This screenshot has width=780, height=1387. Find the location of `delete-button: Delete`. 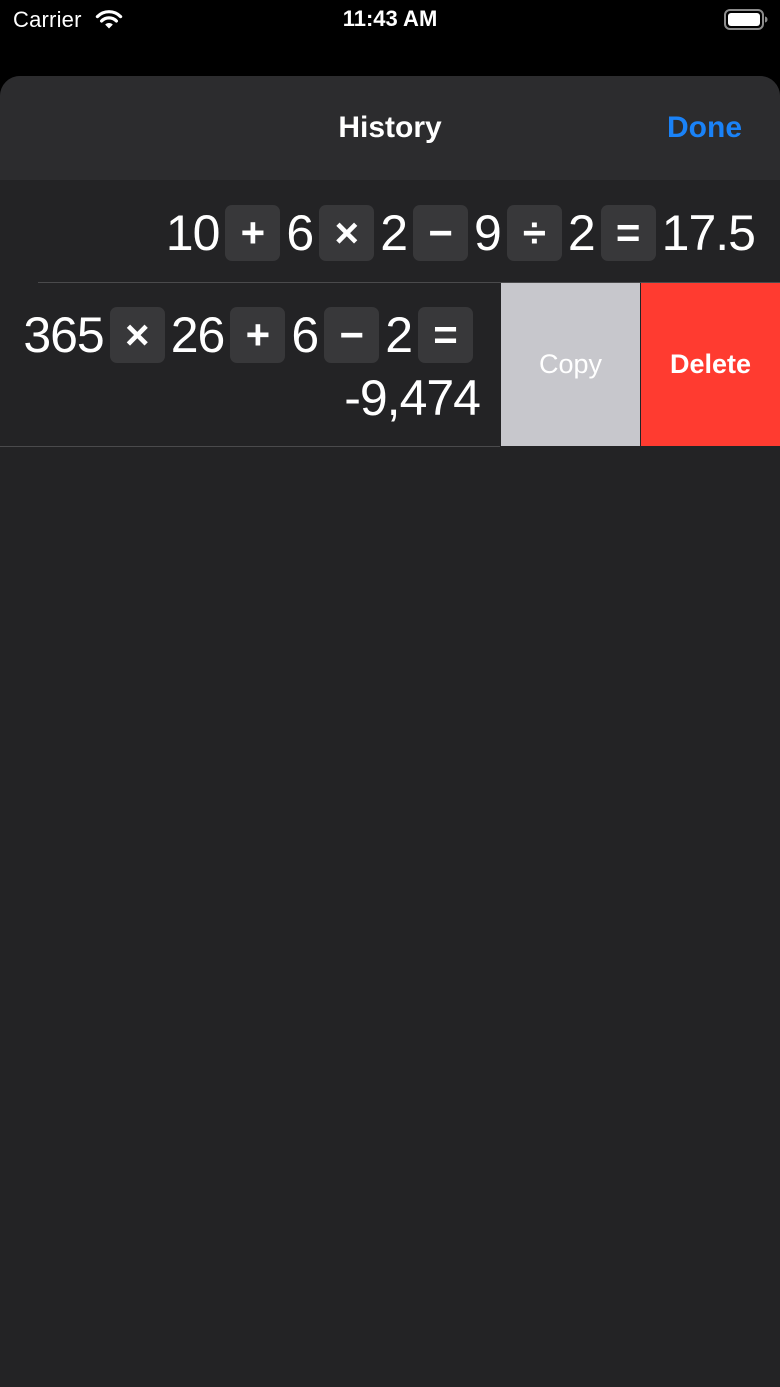

delete-button: Delete is located at coordinates (710, 364).